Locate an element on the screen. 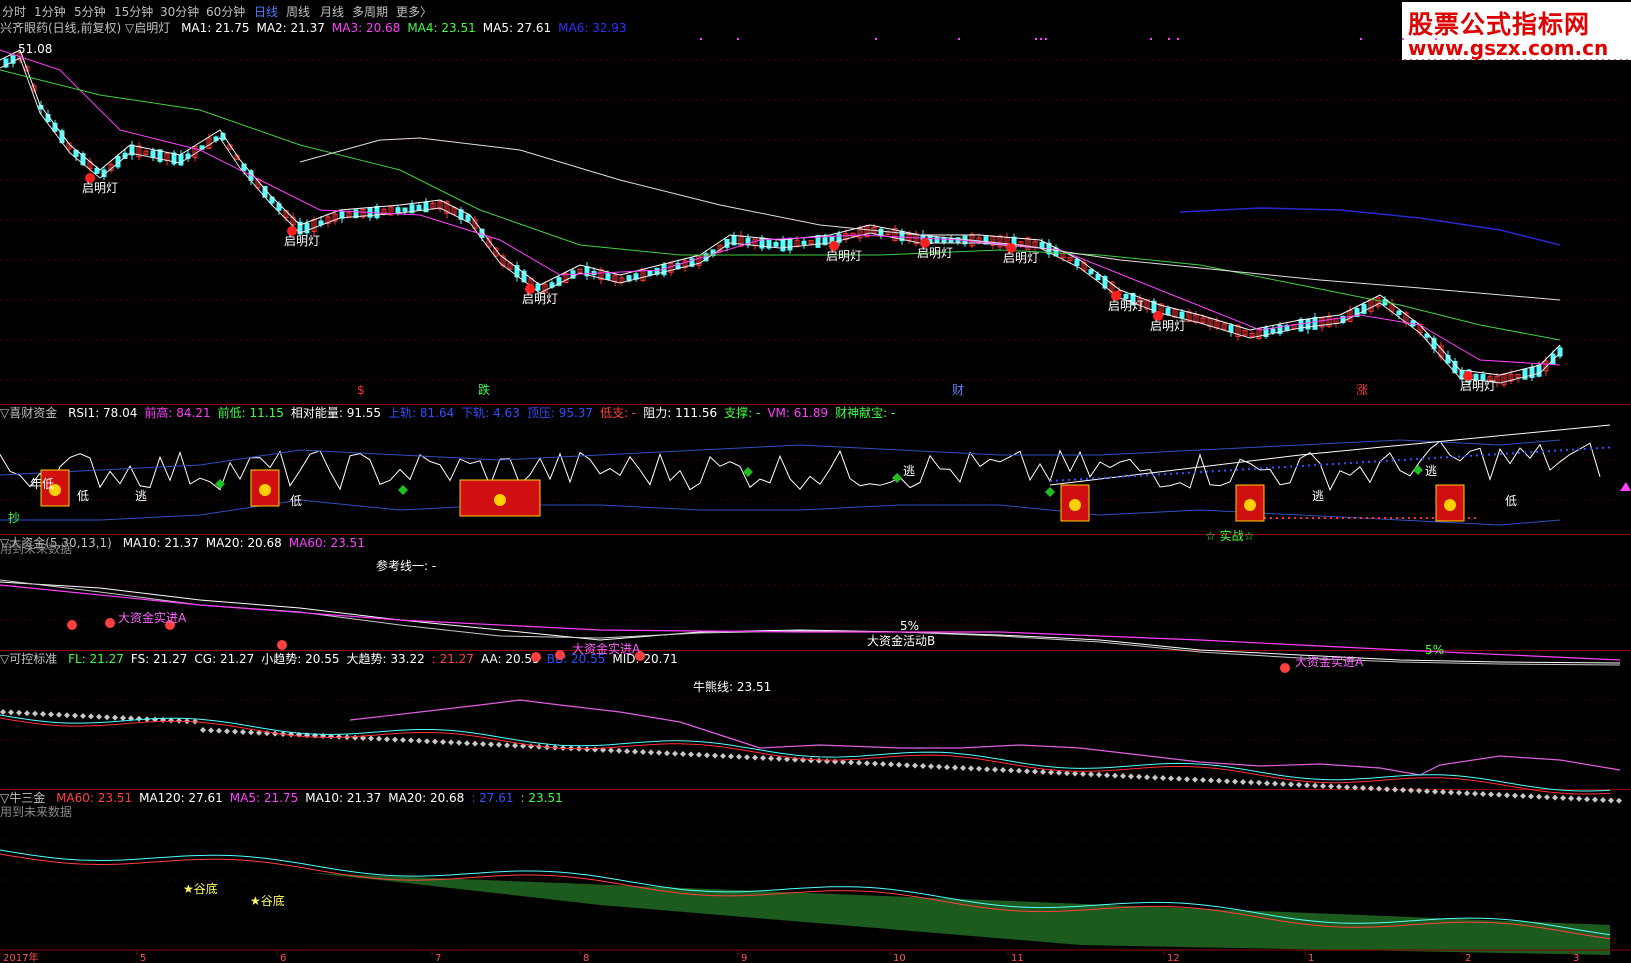  label-dazijin-a: 大资金实进A is located at coordinates (1329, 661).